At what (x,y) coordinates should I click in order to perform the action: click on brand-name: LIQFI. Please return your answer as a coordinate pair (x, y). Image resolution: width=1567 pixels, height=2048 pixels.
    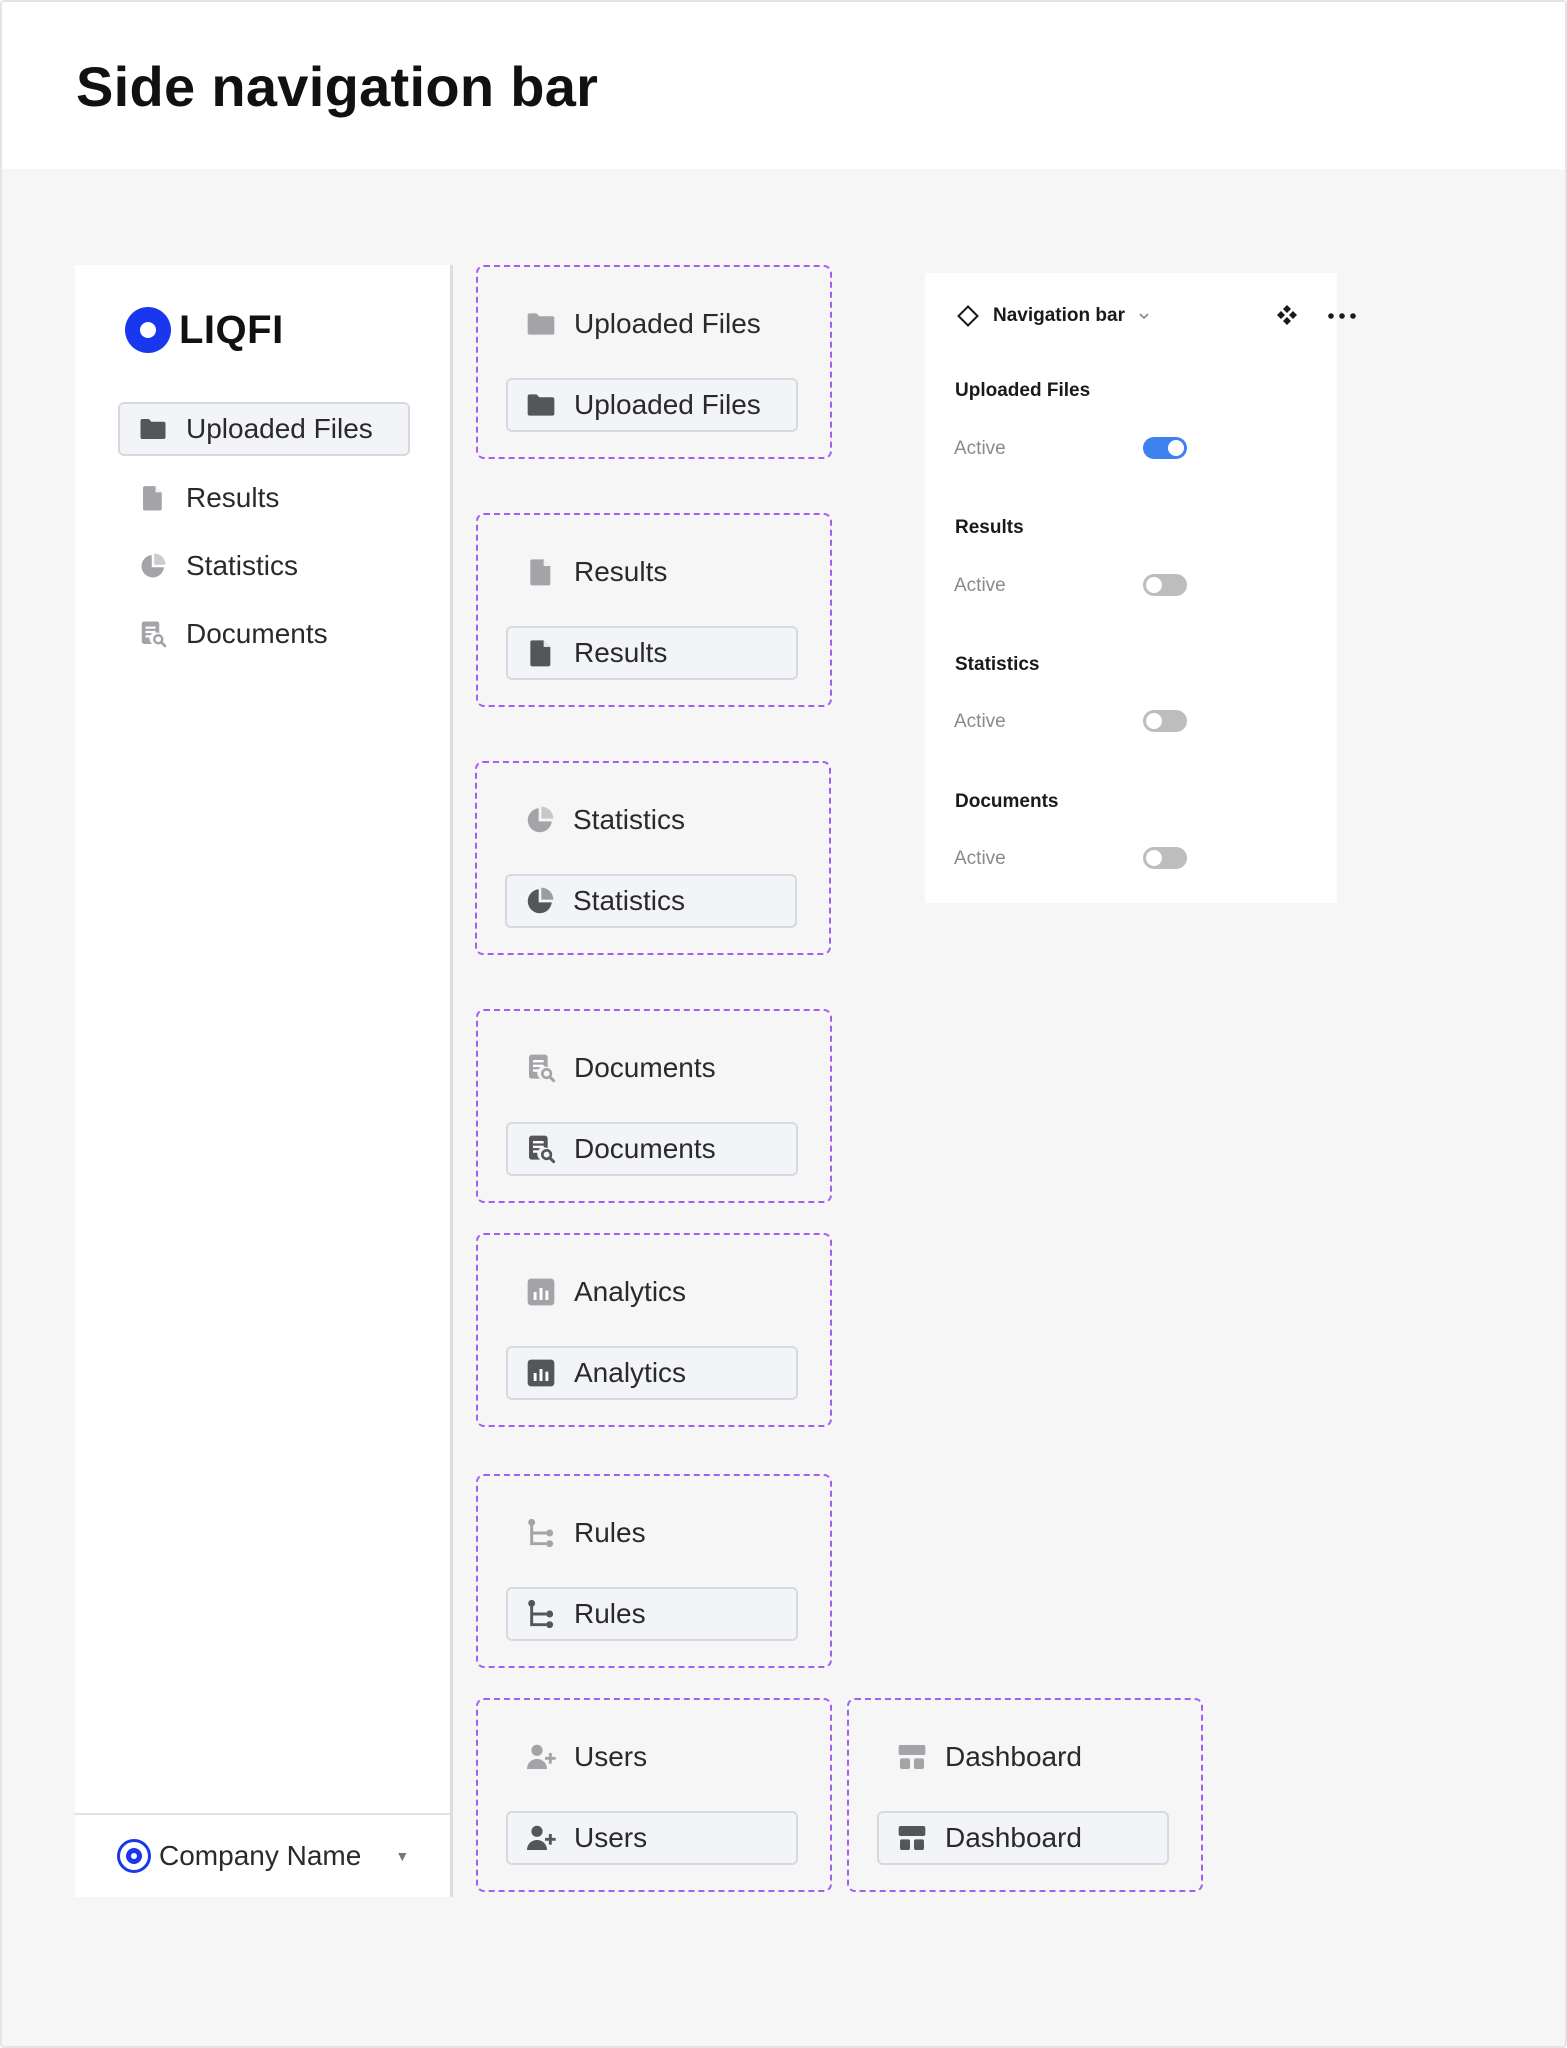
    Looking at the image, I should click on (231, 329).